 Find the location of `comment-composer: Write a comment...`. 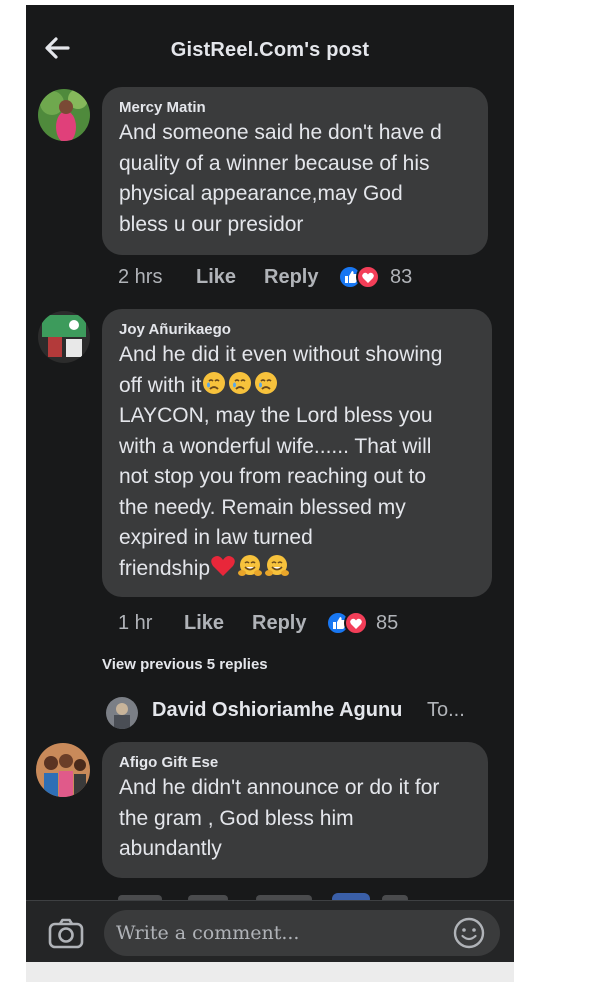

comment-composer: Write a comment... is located at coordinates (270, 931).